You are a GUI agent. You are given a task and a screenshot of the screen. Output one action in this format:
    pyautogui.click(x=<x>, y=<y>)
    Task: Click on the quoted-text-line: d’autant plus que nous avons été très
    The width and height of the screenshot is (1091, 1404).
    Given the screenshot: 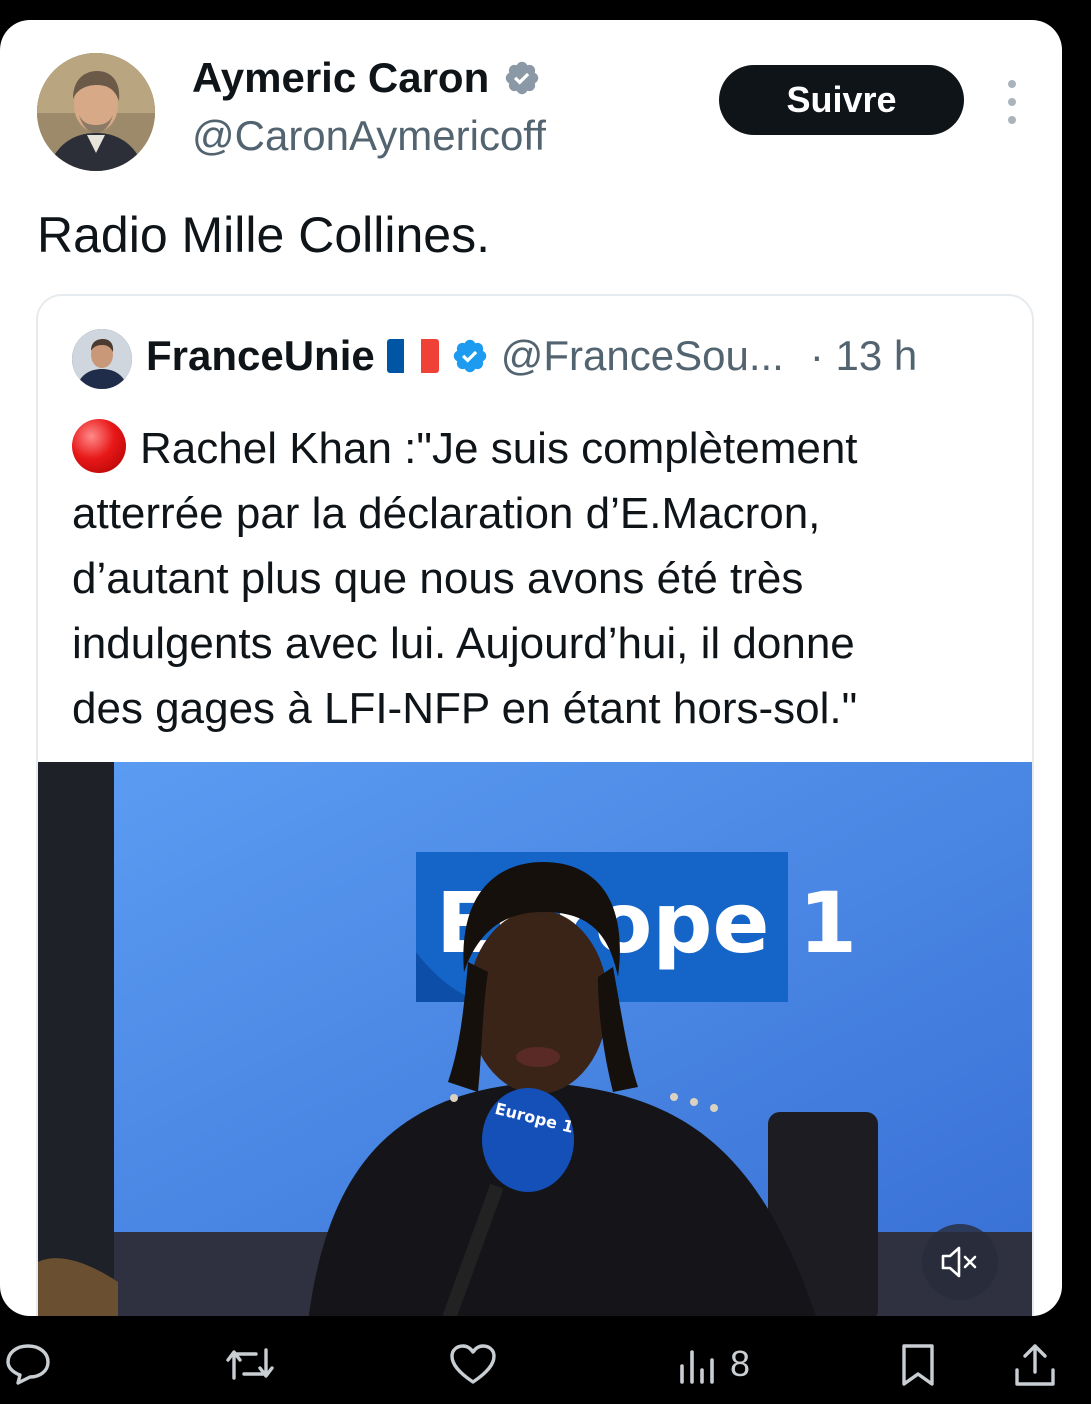 What is the action you would take?
    pyautogui.click(x=438, y=578)
    